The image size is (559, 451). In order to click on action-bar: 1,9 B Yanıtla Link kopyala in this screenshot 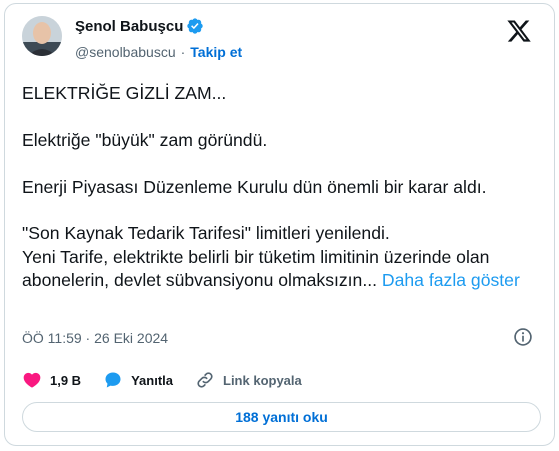, I will do `click(173, 380)`.